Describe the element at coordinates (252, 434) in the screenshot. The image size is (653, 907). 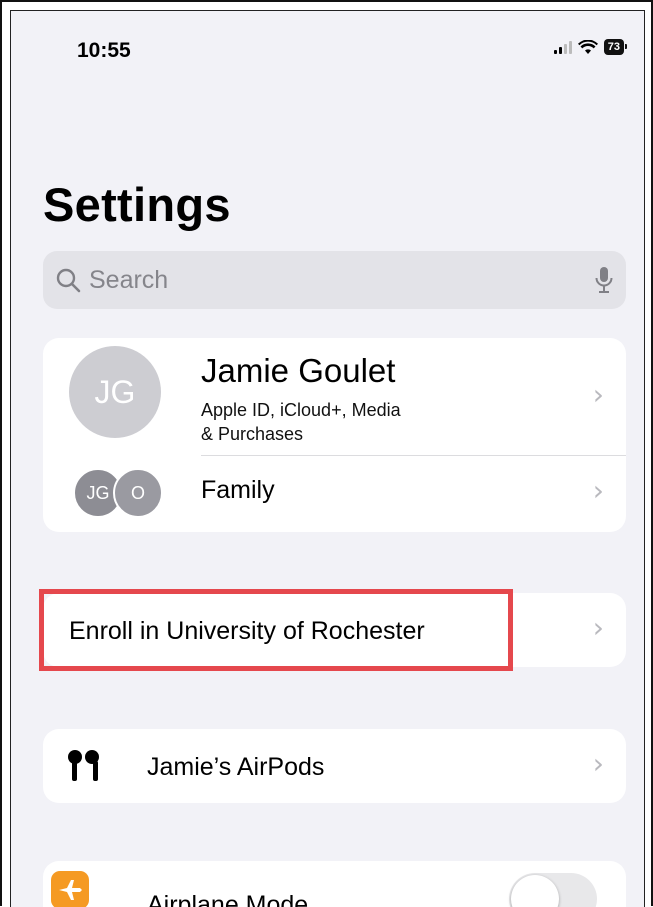
I see `profile-subtitle-line2: & Purchases` at that location.